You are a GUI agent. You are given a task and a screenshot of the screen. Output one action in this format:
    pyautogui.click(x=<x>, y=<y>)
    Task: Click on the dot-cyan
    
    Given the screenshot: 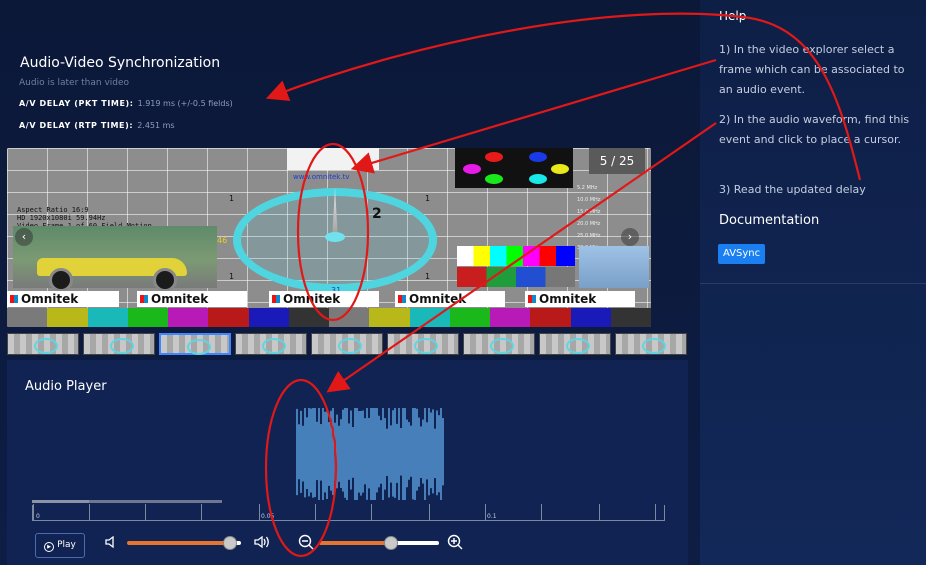 What is the action you would take?
    pyautogui.click(x=538, y=179)
    